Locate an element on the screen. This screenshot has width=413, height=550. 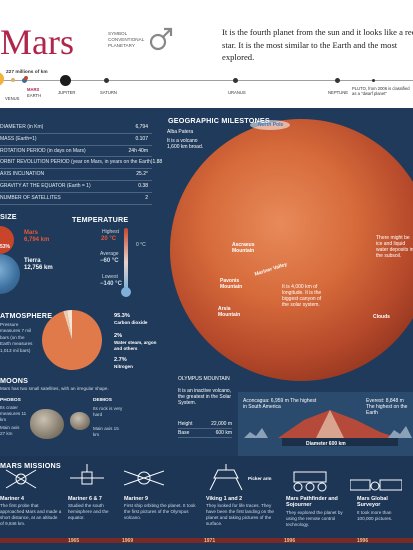
stat-row: ROTATION PERIOD (in days on Mars) 24h 40m is located at coordinates (76, 152).